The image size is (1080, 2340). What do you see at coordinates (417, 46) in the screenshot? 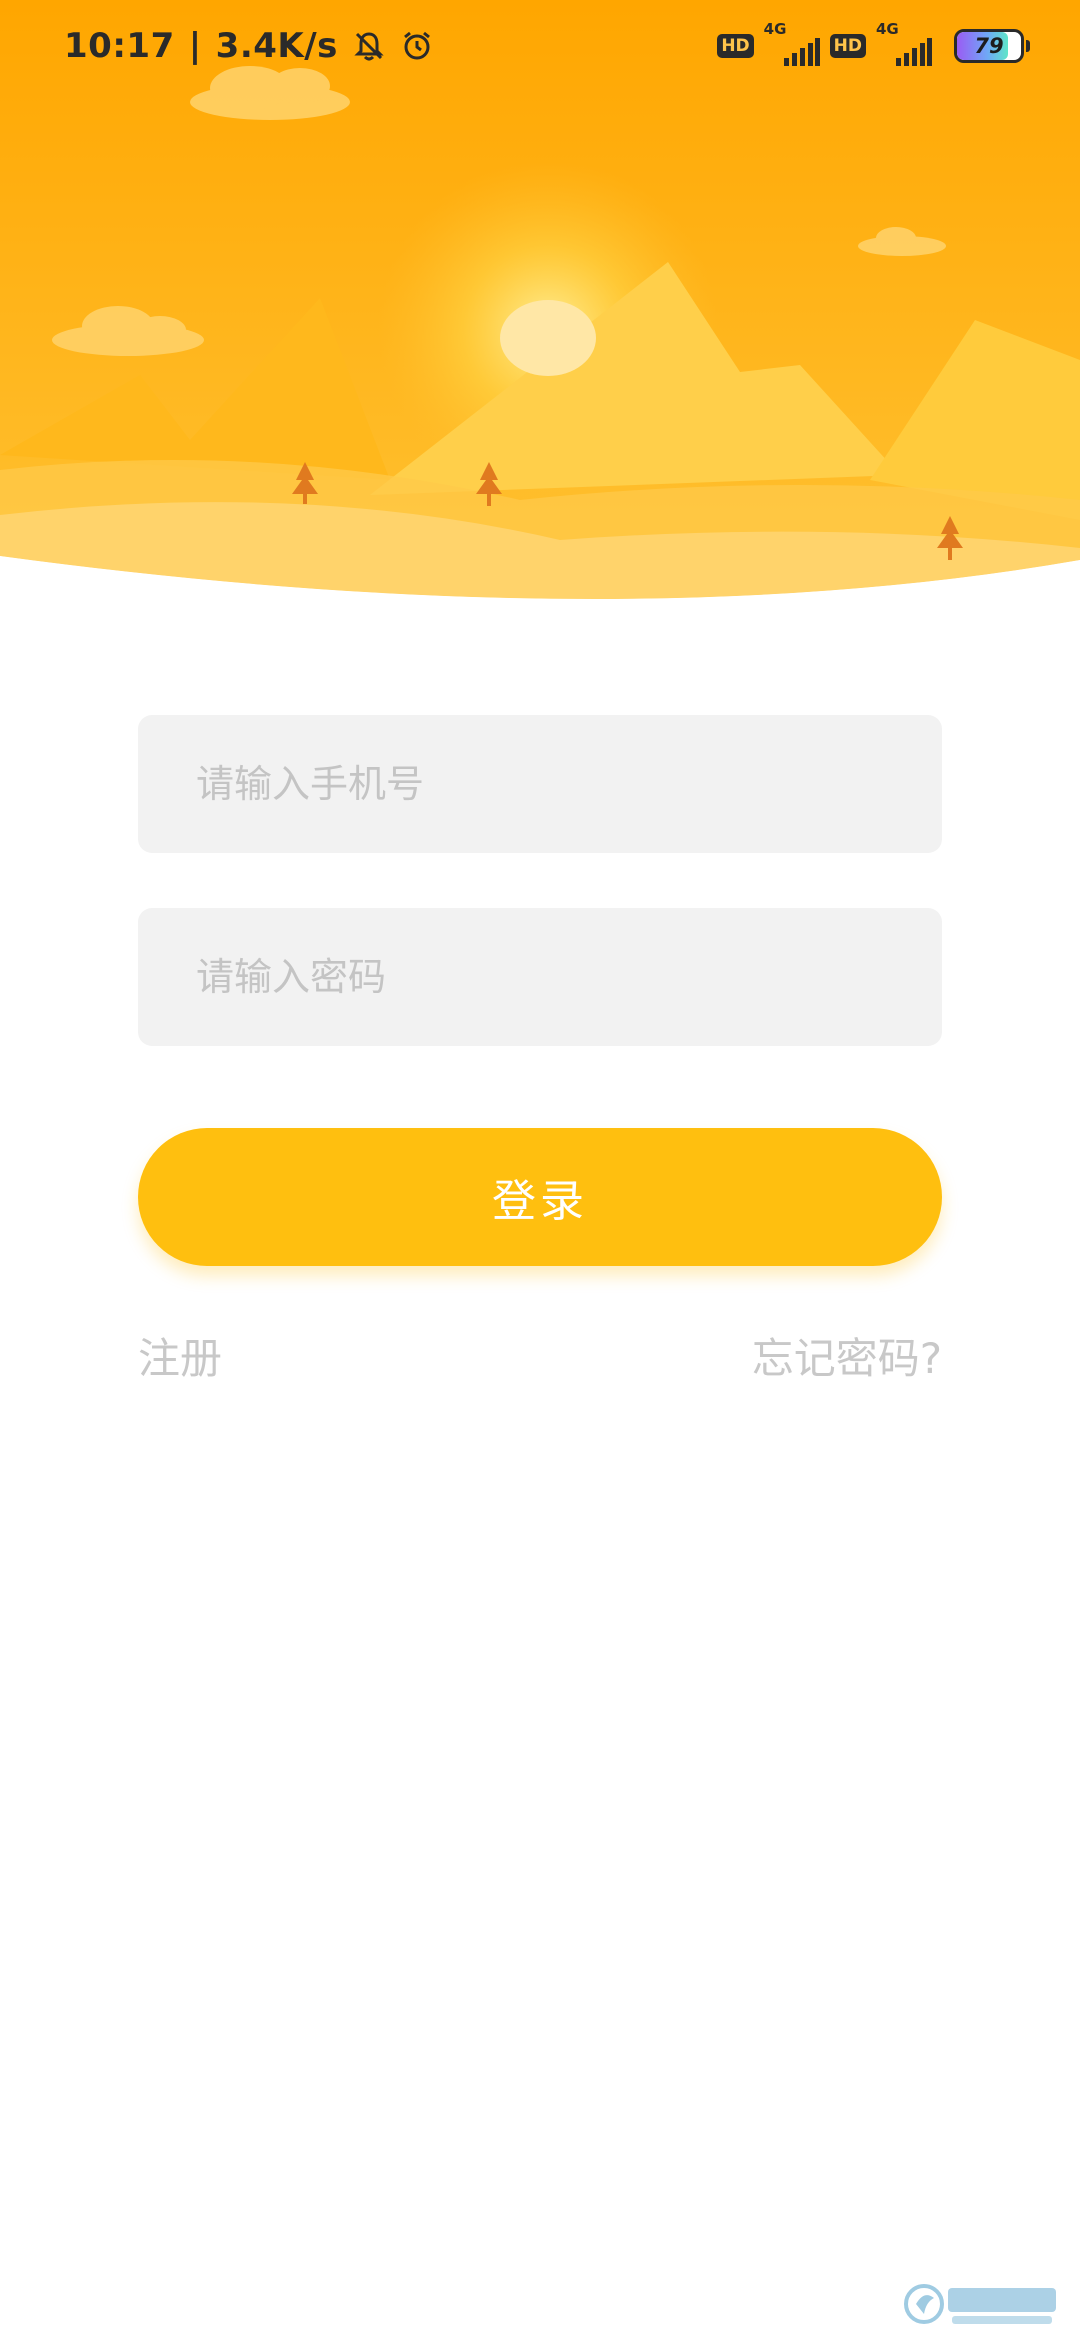
I see `alarm-clock-icon` at bounding box center [417, 46].